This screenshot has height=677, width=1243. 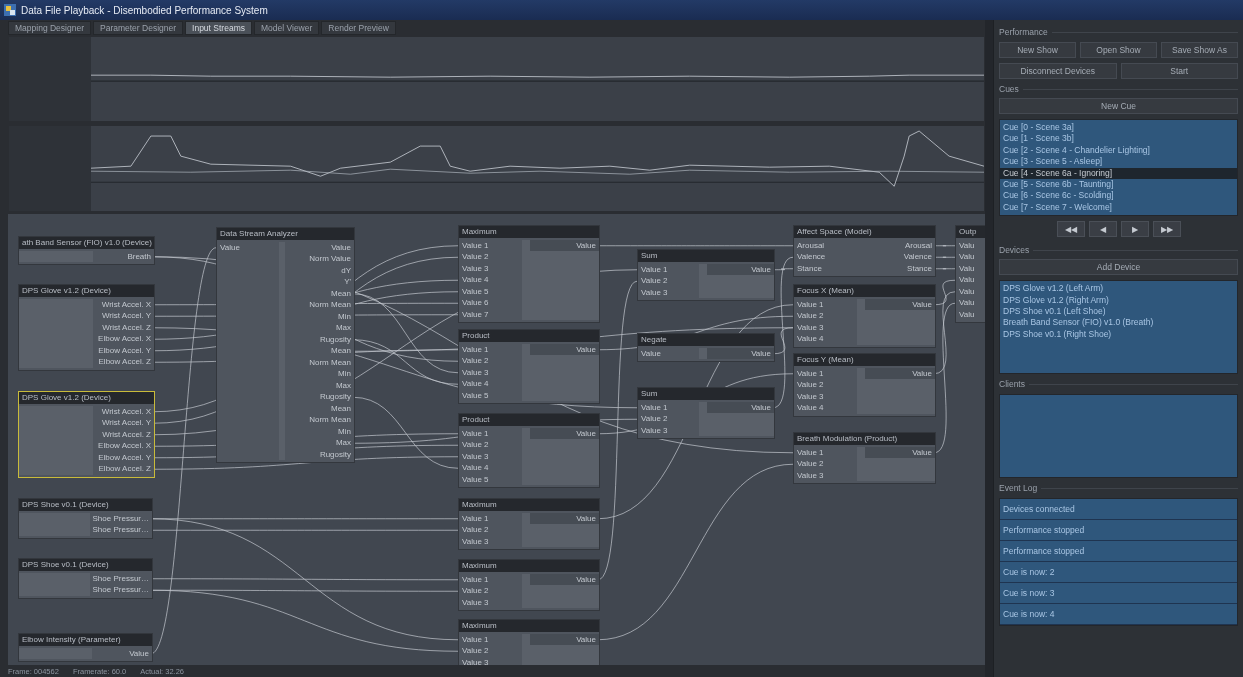 What do you see at coordinates (811, 245) in the screenshot?
I see `input-port-label: Arousal` at bounding box center [811, 245].